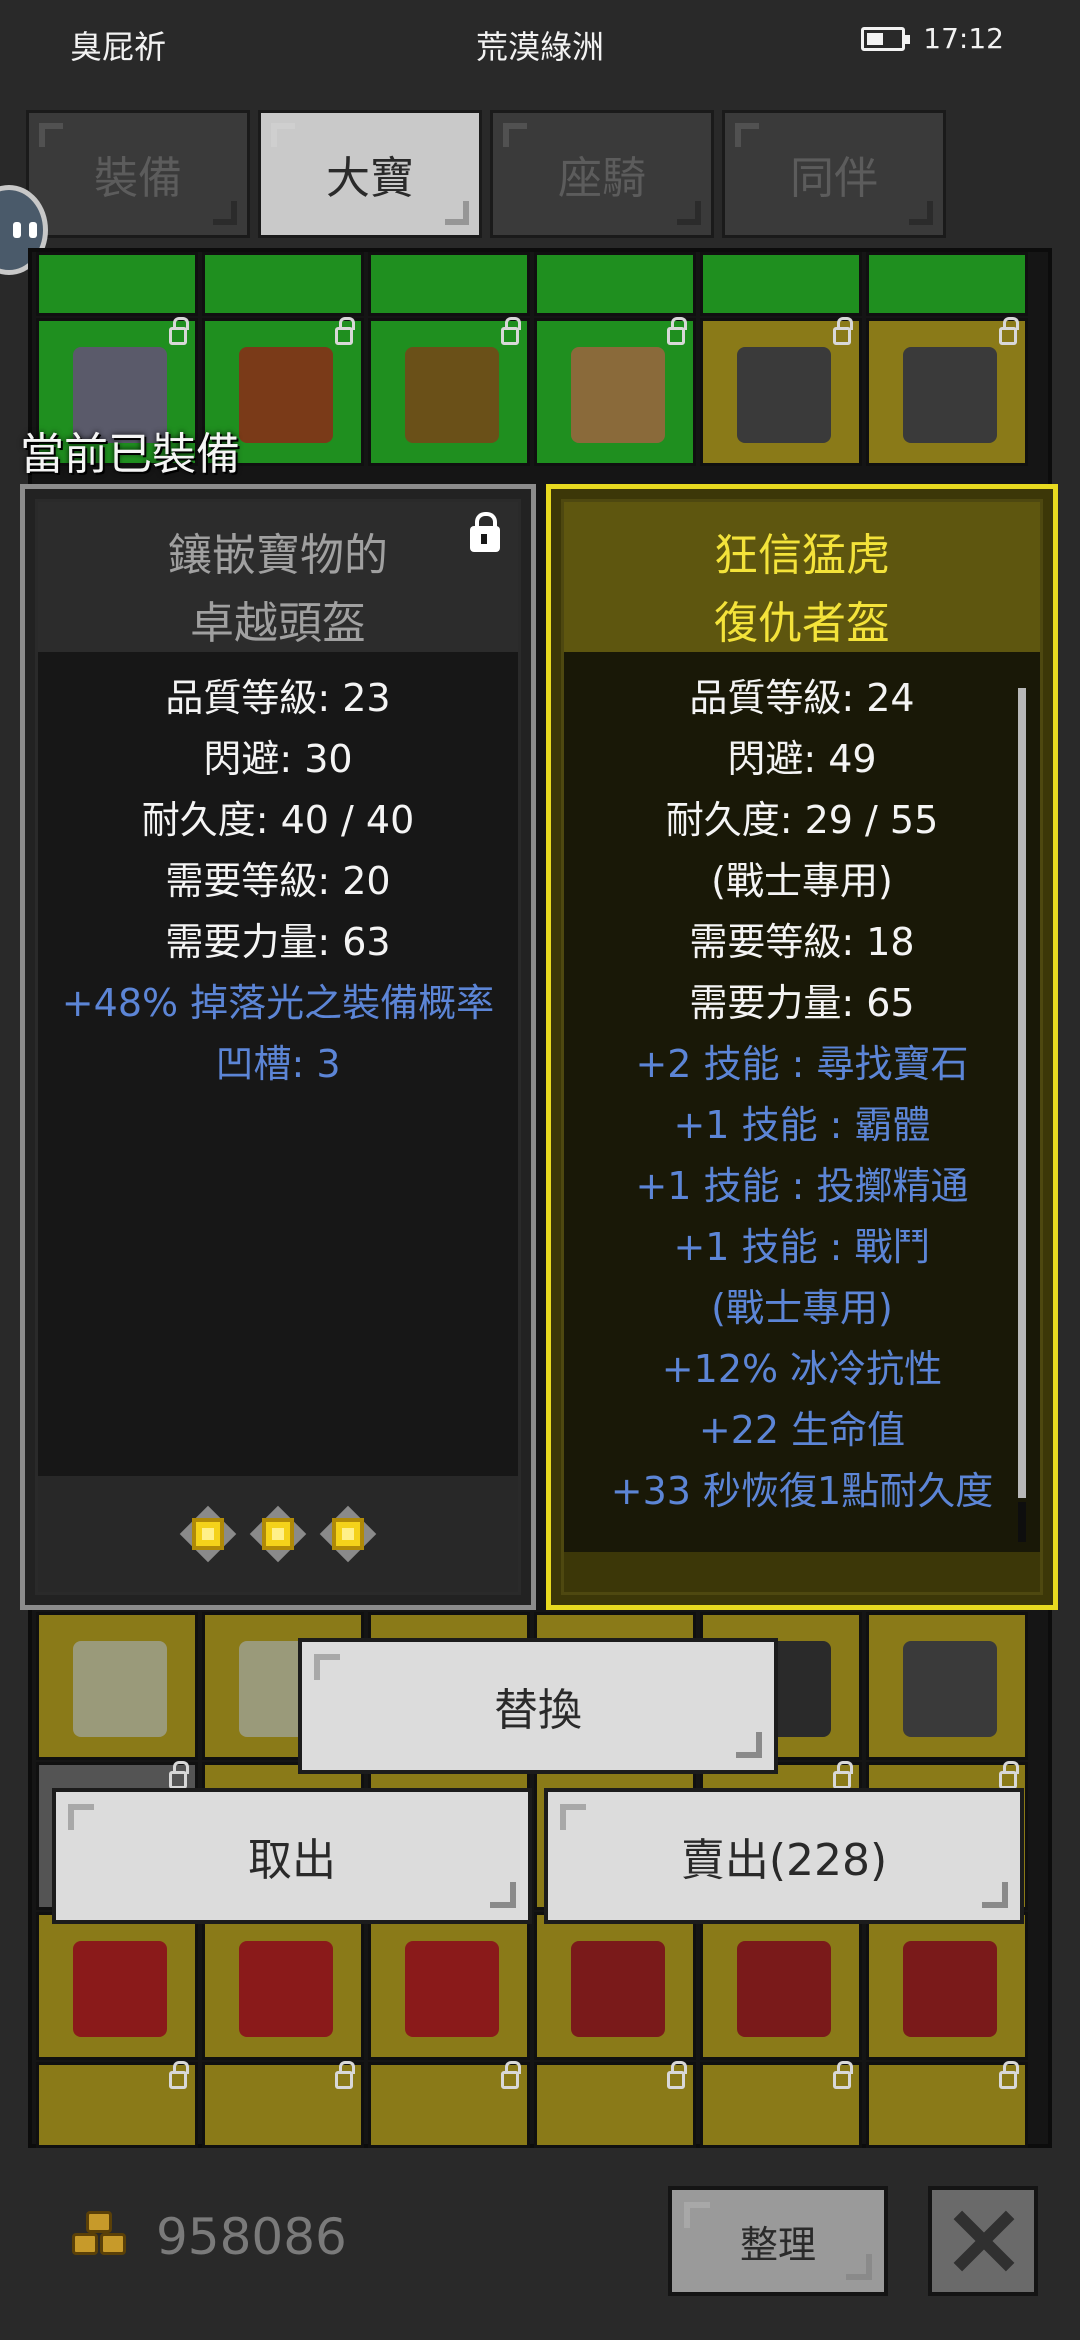 The image size is (1080, 2340). I want to click on replace-button-label: 替換, so click(538, 1710).